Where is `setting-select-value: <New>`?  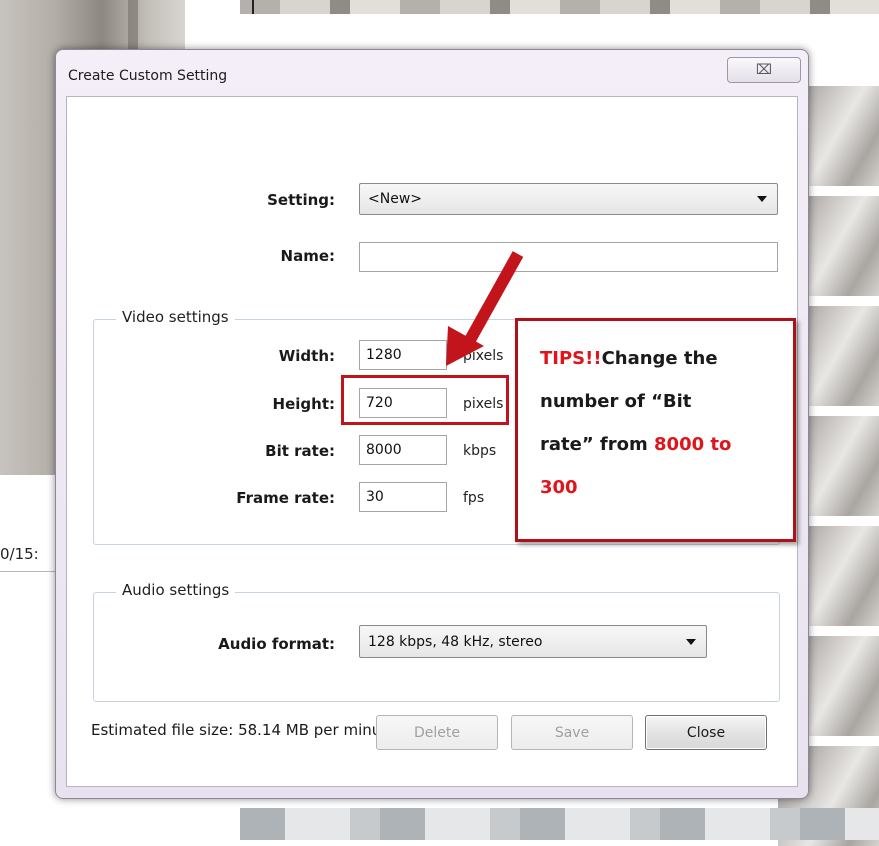
setting-select-value: <New> is located at coordinates (395, 199).